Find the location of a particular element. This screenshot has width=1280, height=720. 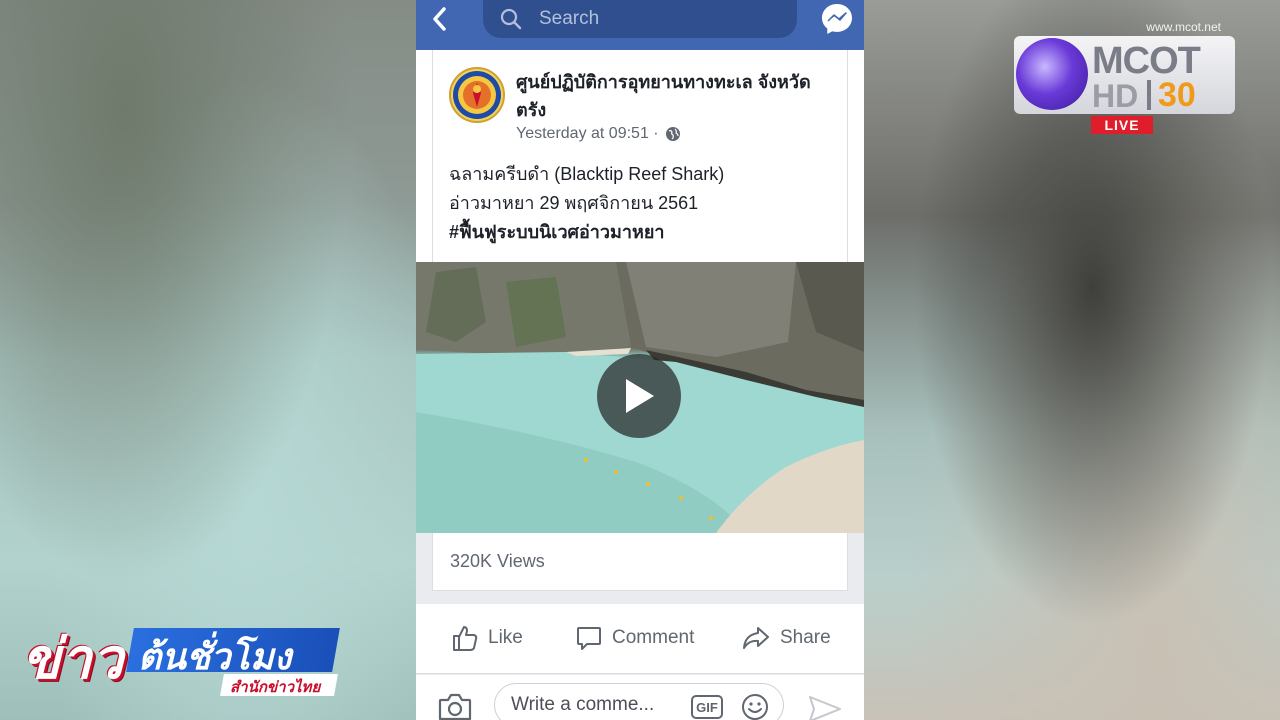

channel-orb-icon is located at coordinates (1052, 74).